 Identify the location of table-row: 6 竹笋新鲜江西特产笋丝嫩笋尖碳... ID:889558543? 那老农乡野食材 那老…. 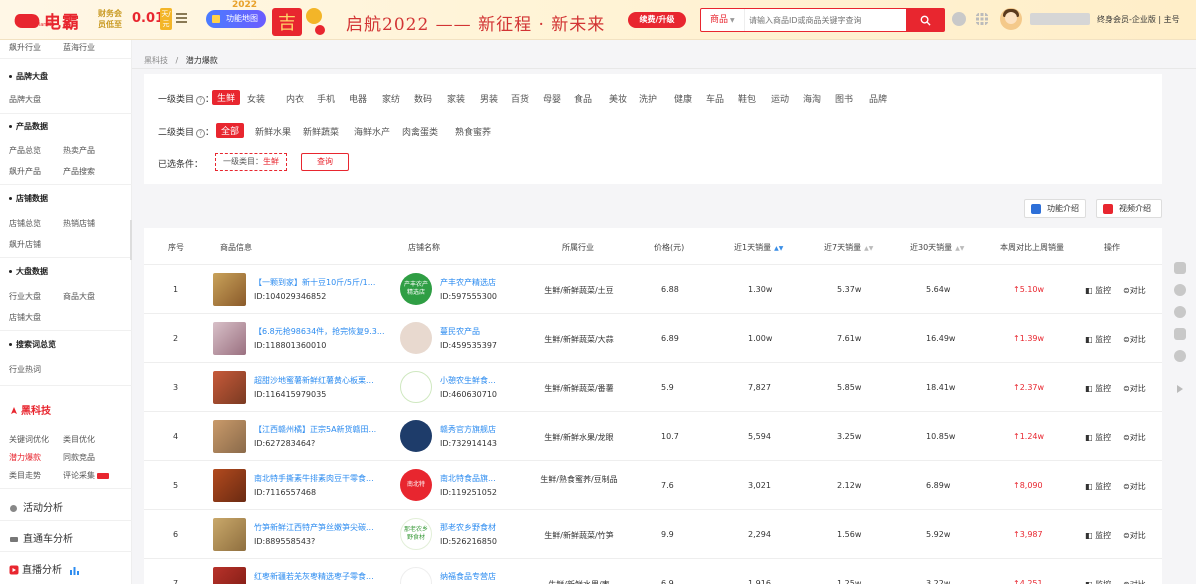
(653, 534).